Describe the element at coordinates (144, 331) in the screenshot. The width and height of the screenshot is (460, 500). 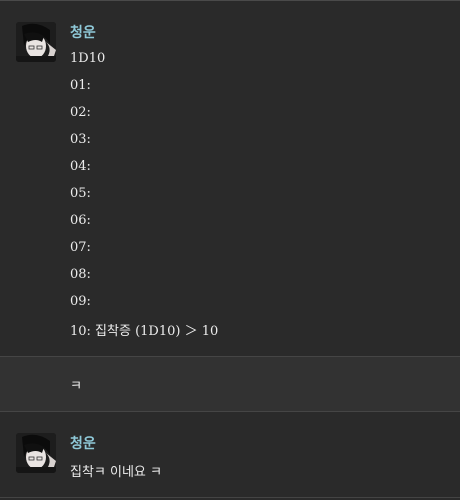
I see `message-line: 10: 집착증 (1D10) ＞ 10` at that location.